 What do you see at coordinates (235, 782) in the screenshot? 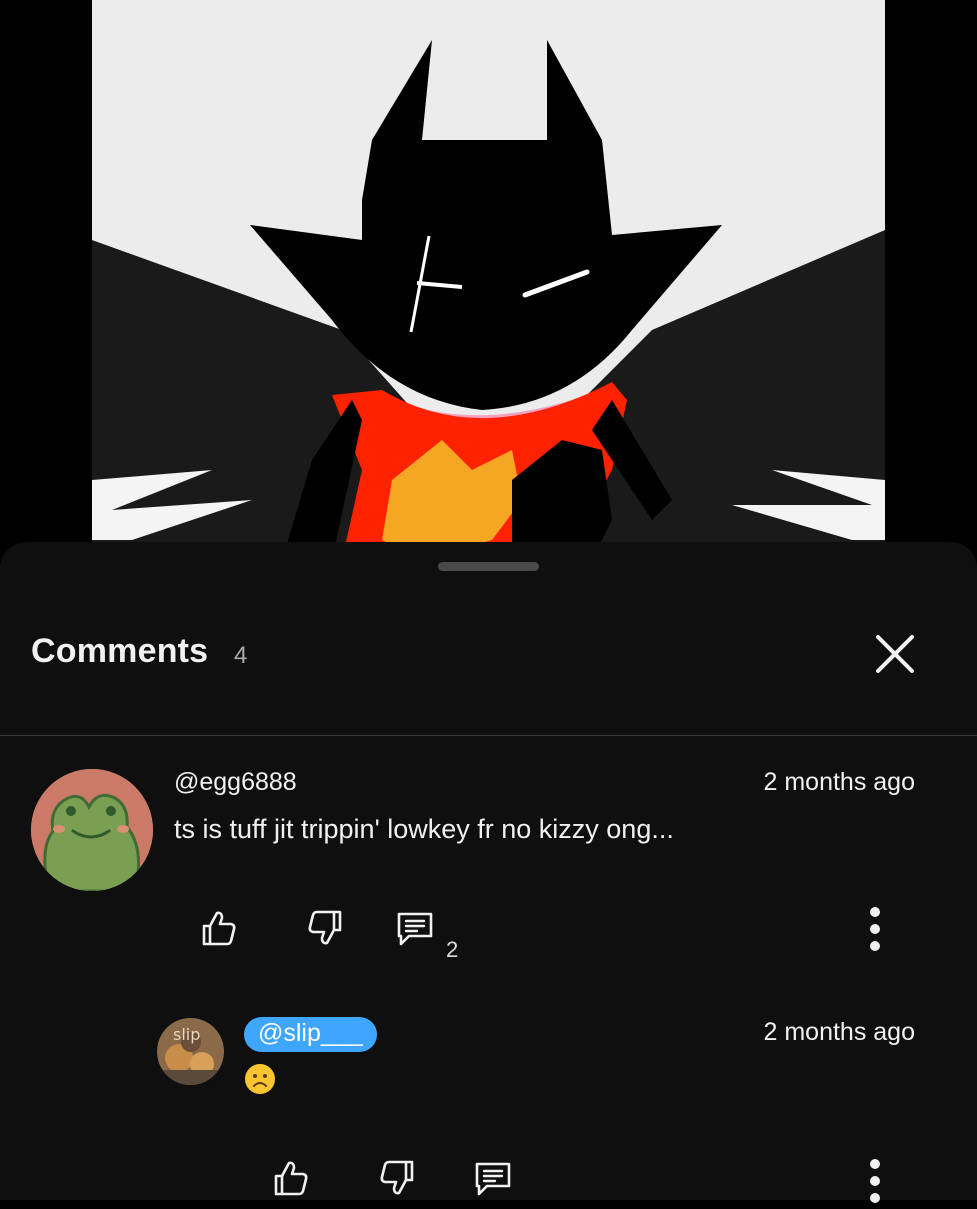
I see `comment-author: @egg6888` at bounding box center [235, 782].